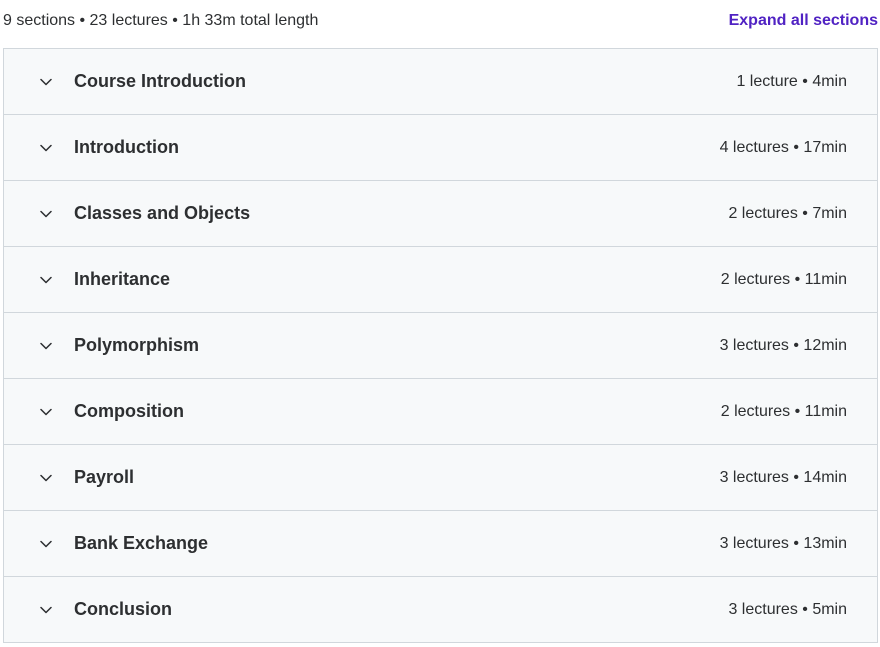 The height and width of the screenshot is (647, 880). Describe the element at coordinates (791, 81) in the screenshot. I see `section-meta: 1 lecture • 4min` at that location.